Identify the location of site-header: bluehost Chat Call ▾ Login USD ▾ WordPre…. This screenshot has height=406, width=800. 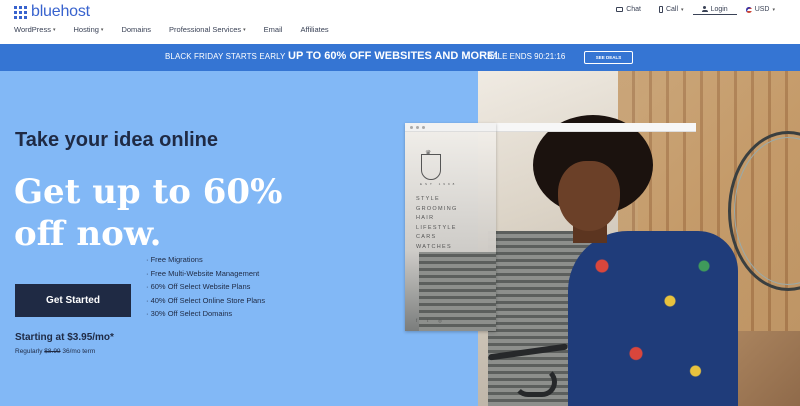
(400, 22).